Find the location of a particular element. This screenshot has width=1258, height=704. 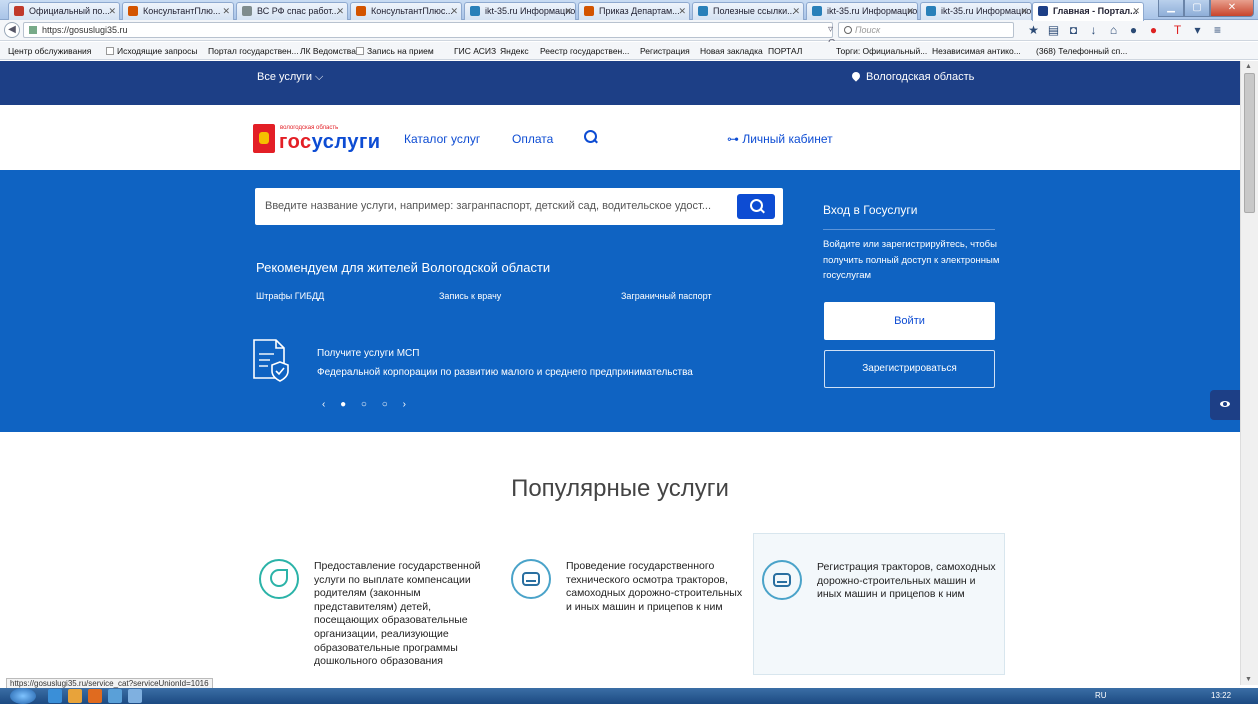

browser-tab: ВС РФ спас работ... ✕ is located at coordinates (292, 11).